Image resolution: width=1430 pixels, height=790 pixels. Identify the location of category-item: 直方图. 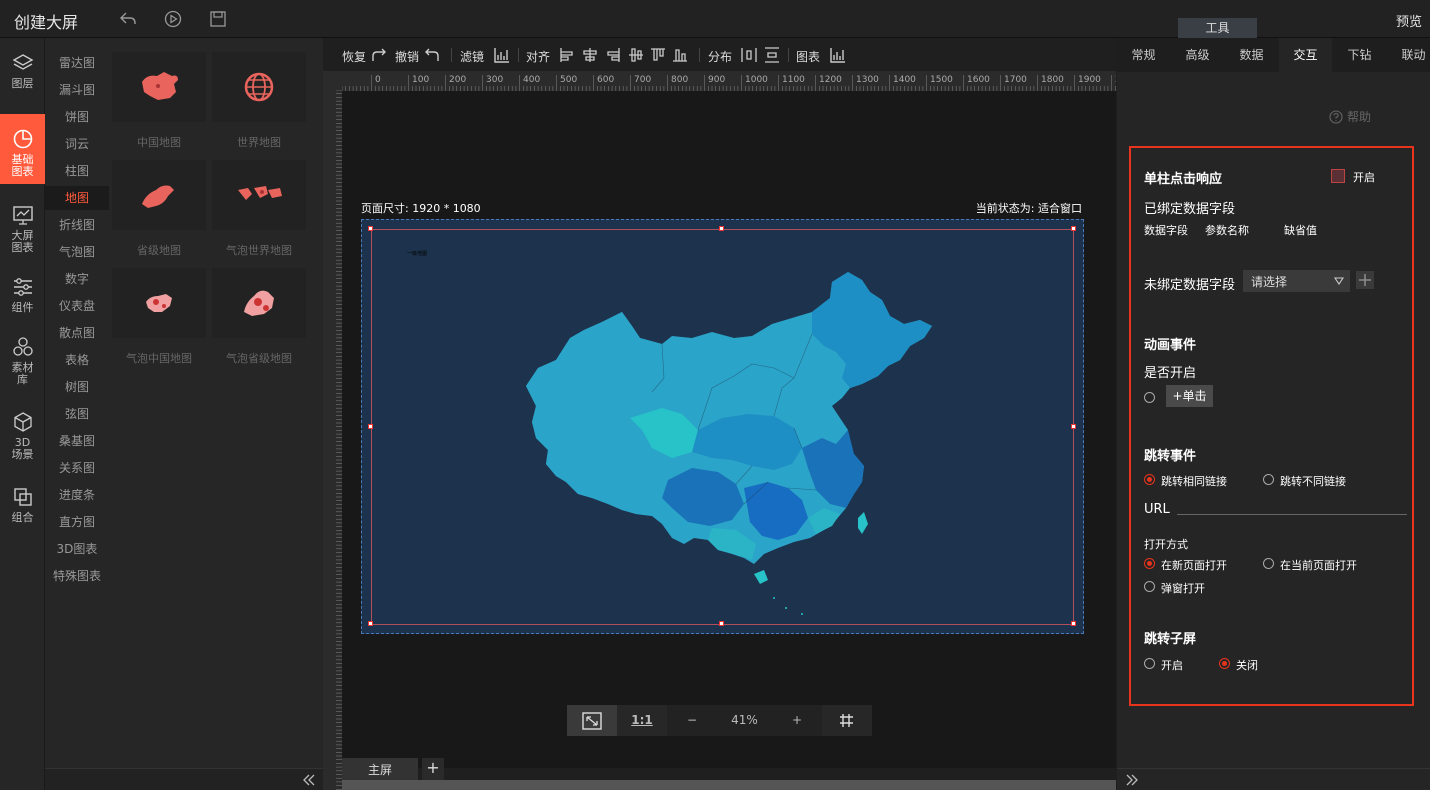
(77, 522).